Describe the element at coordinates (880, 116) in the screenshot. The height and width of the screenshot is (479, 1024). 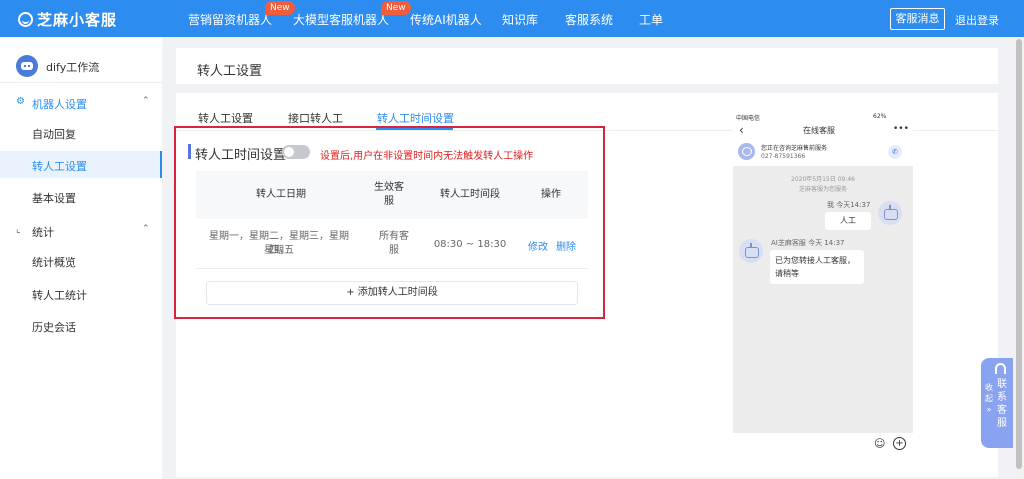
I see `battery-text: 62%` at that location.